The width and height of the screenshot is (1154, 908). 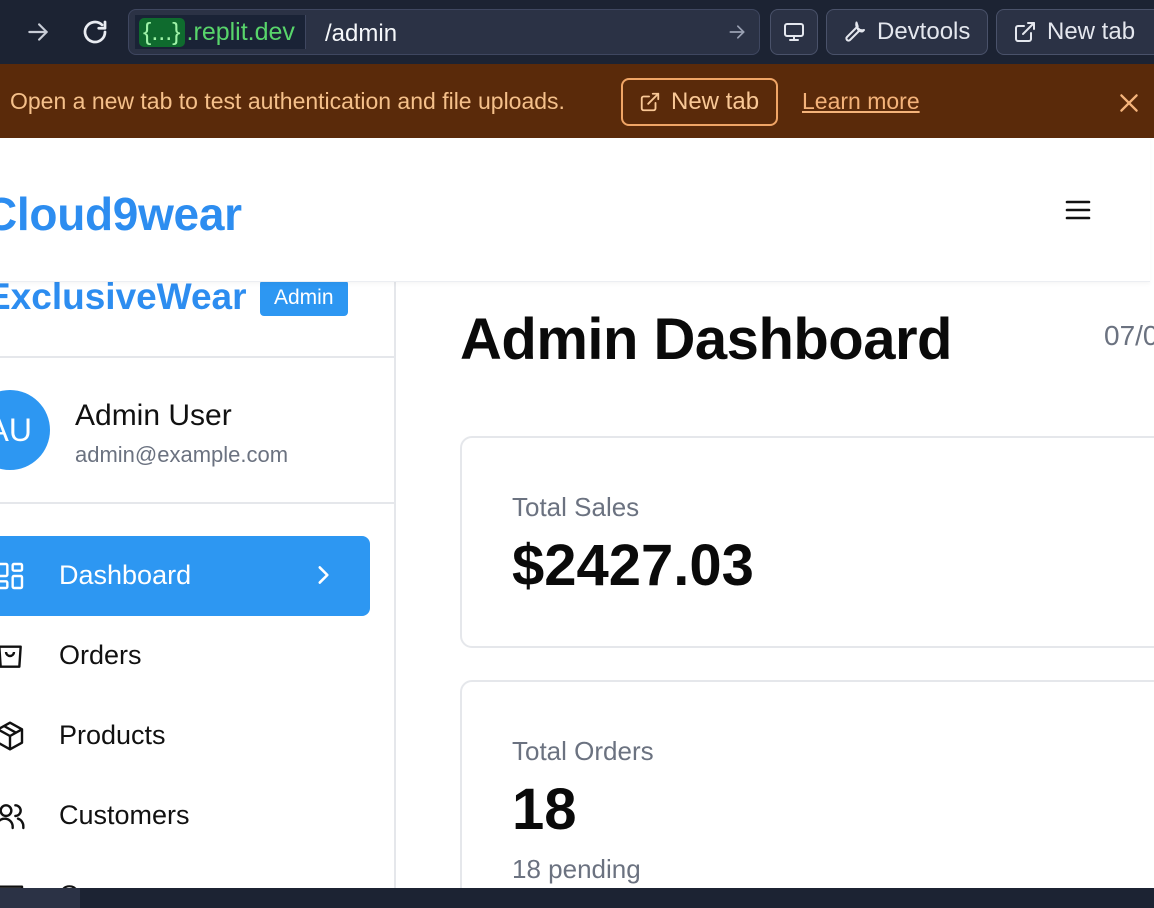 I want to click on total-sales-card: Total Sales $2427.03, so click(x=807, y=542).